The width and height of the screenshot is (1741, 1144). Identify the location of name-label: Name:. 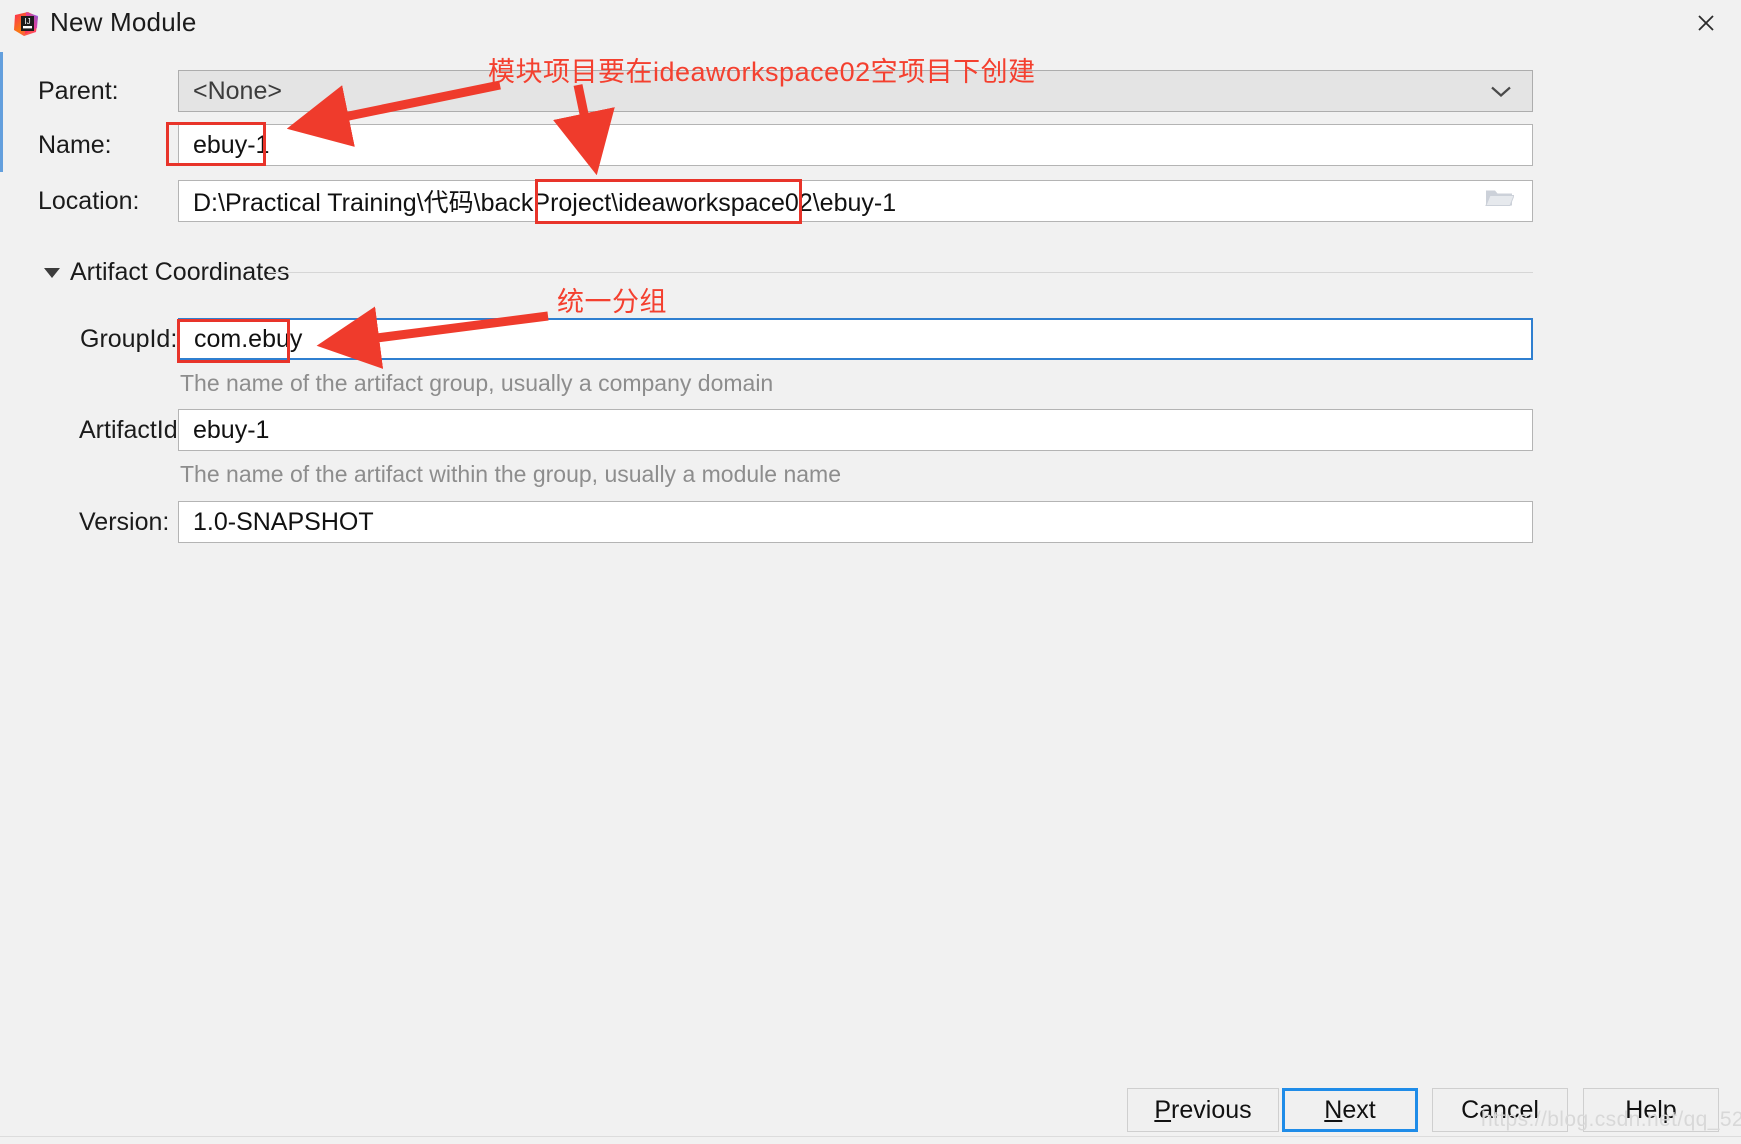
(75, 145).